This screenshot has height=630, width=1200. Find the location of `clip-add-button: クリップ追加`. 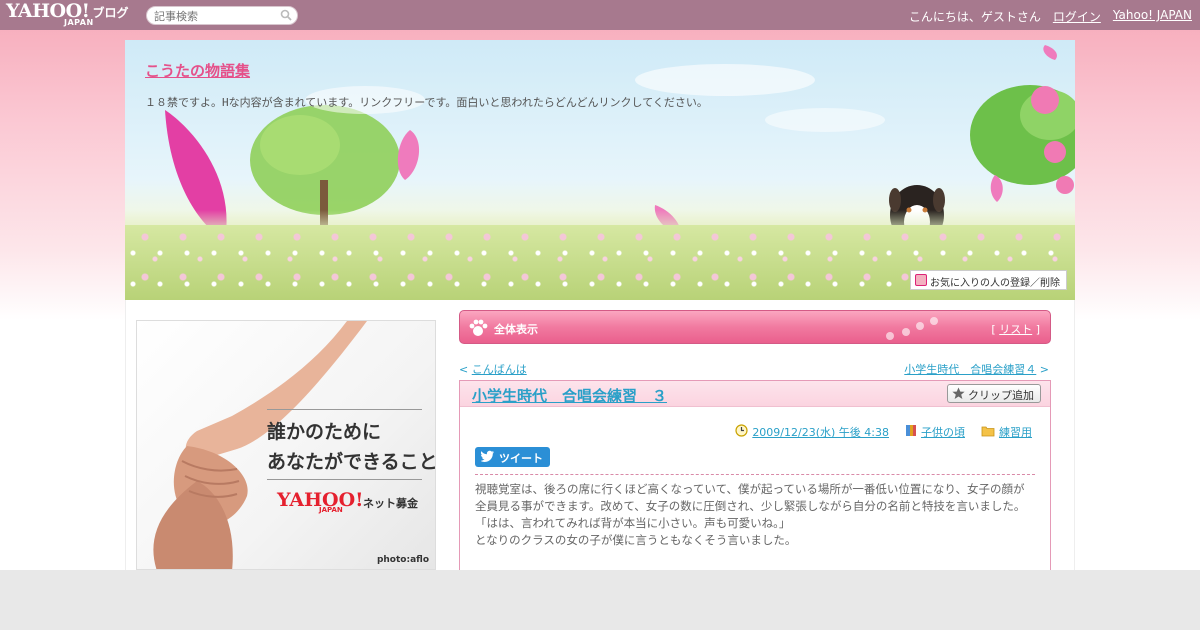

clip-add-button: クリップ追加 is located at coordinates (994, 393).